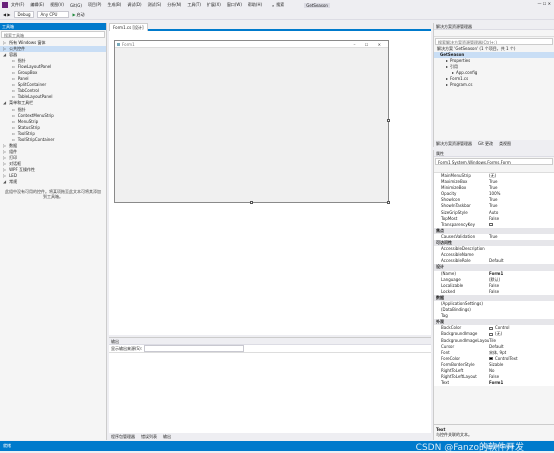 The image size is (554, 453). I want to click on property-value: False, so click(521, 292).